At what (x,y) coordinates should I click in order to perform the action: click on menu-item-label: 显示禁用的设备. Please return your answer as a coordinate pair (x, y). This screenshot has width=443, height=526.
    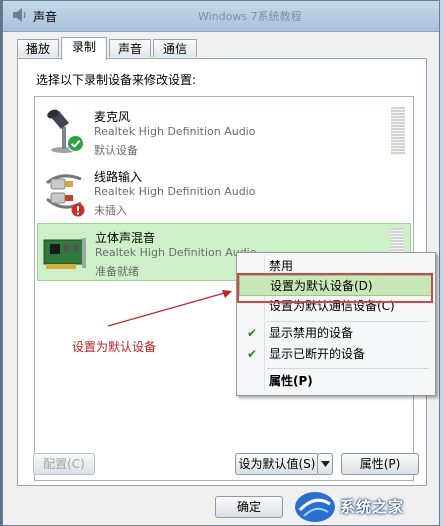
    Looking at the image, I should click on (311, 333).